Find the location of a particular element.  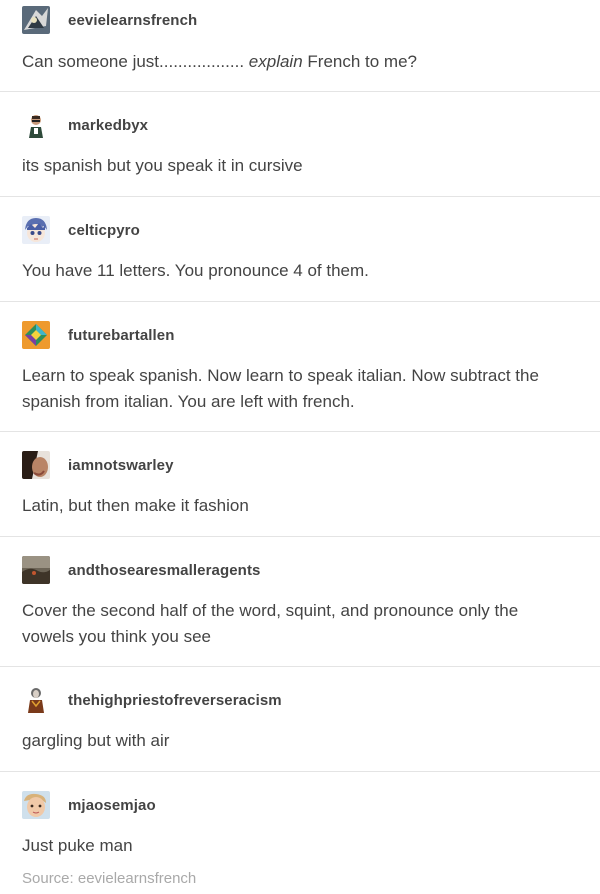

post-author: markedbyx is located at coordinates (85, 125).